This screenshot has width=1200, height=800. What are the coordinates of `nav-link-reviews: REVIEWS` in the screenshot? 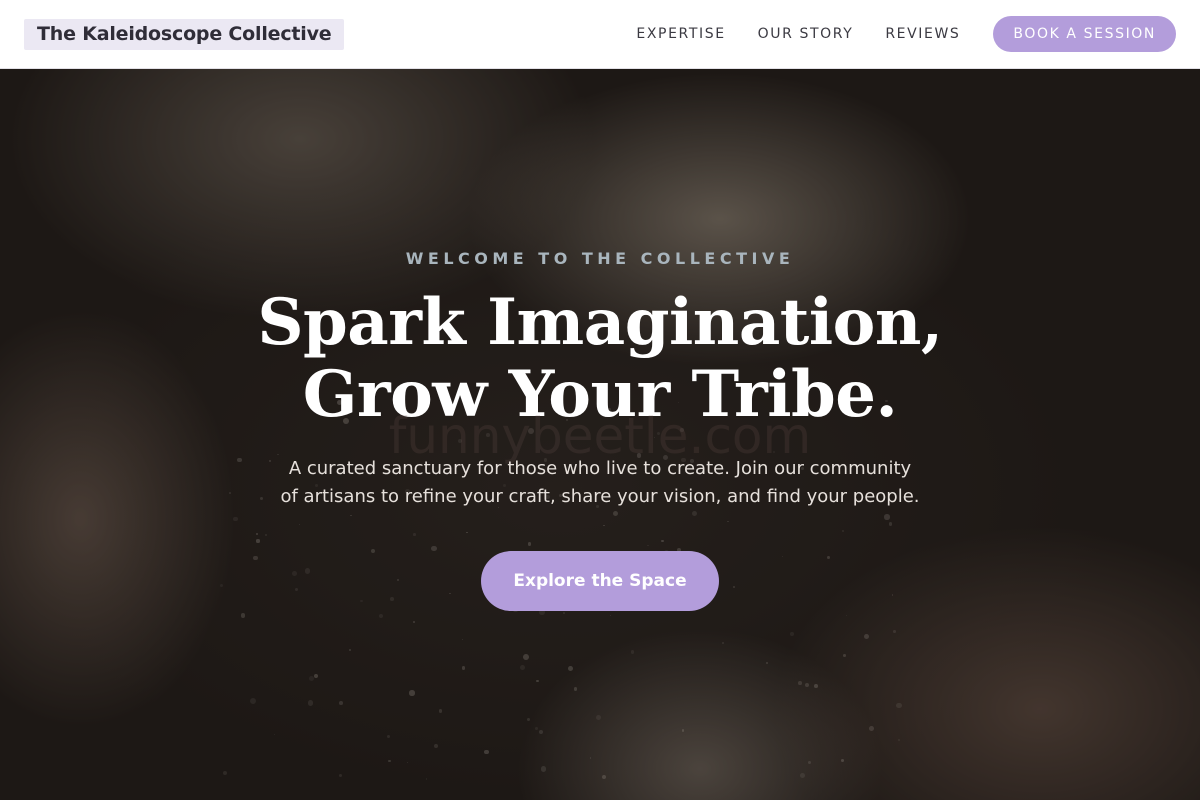 It's located at (922, 34).